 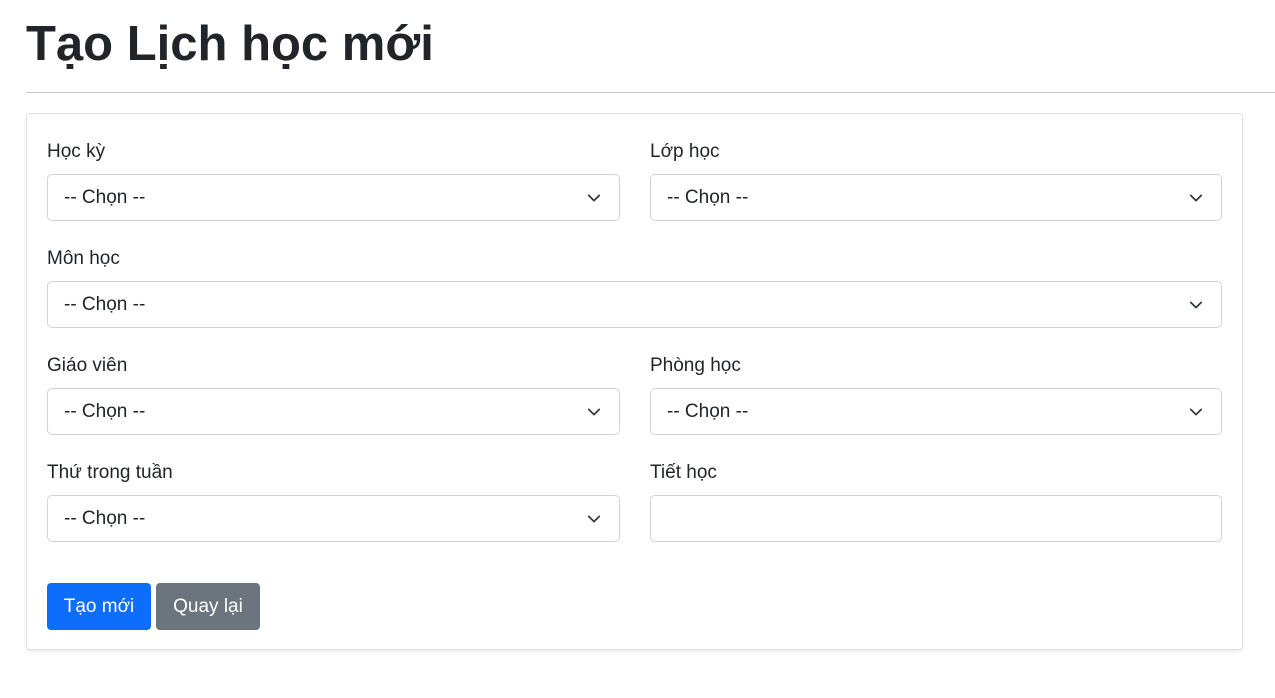 I want to click on hoc-ky-selected-value: -- Chọn --, so click(x=105, y=197).